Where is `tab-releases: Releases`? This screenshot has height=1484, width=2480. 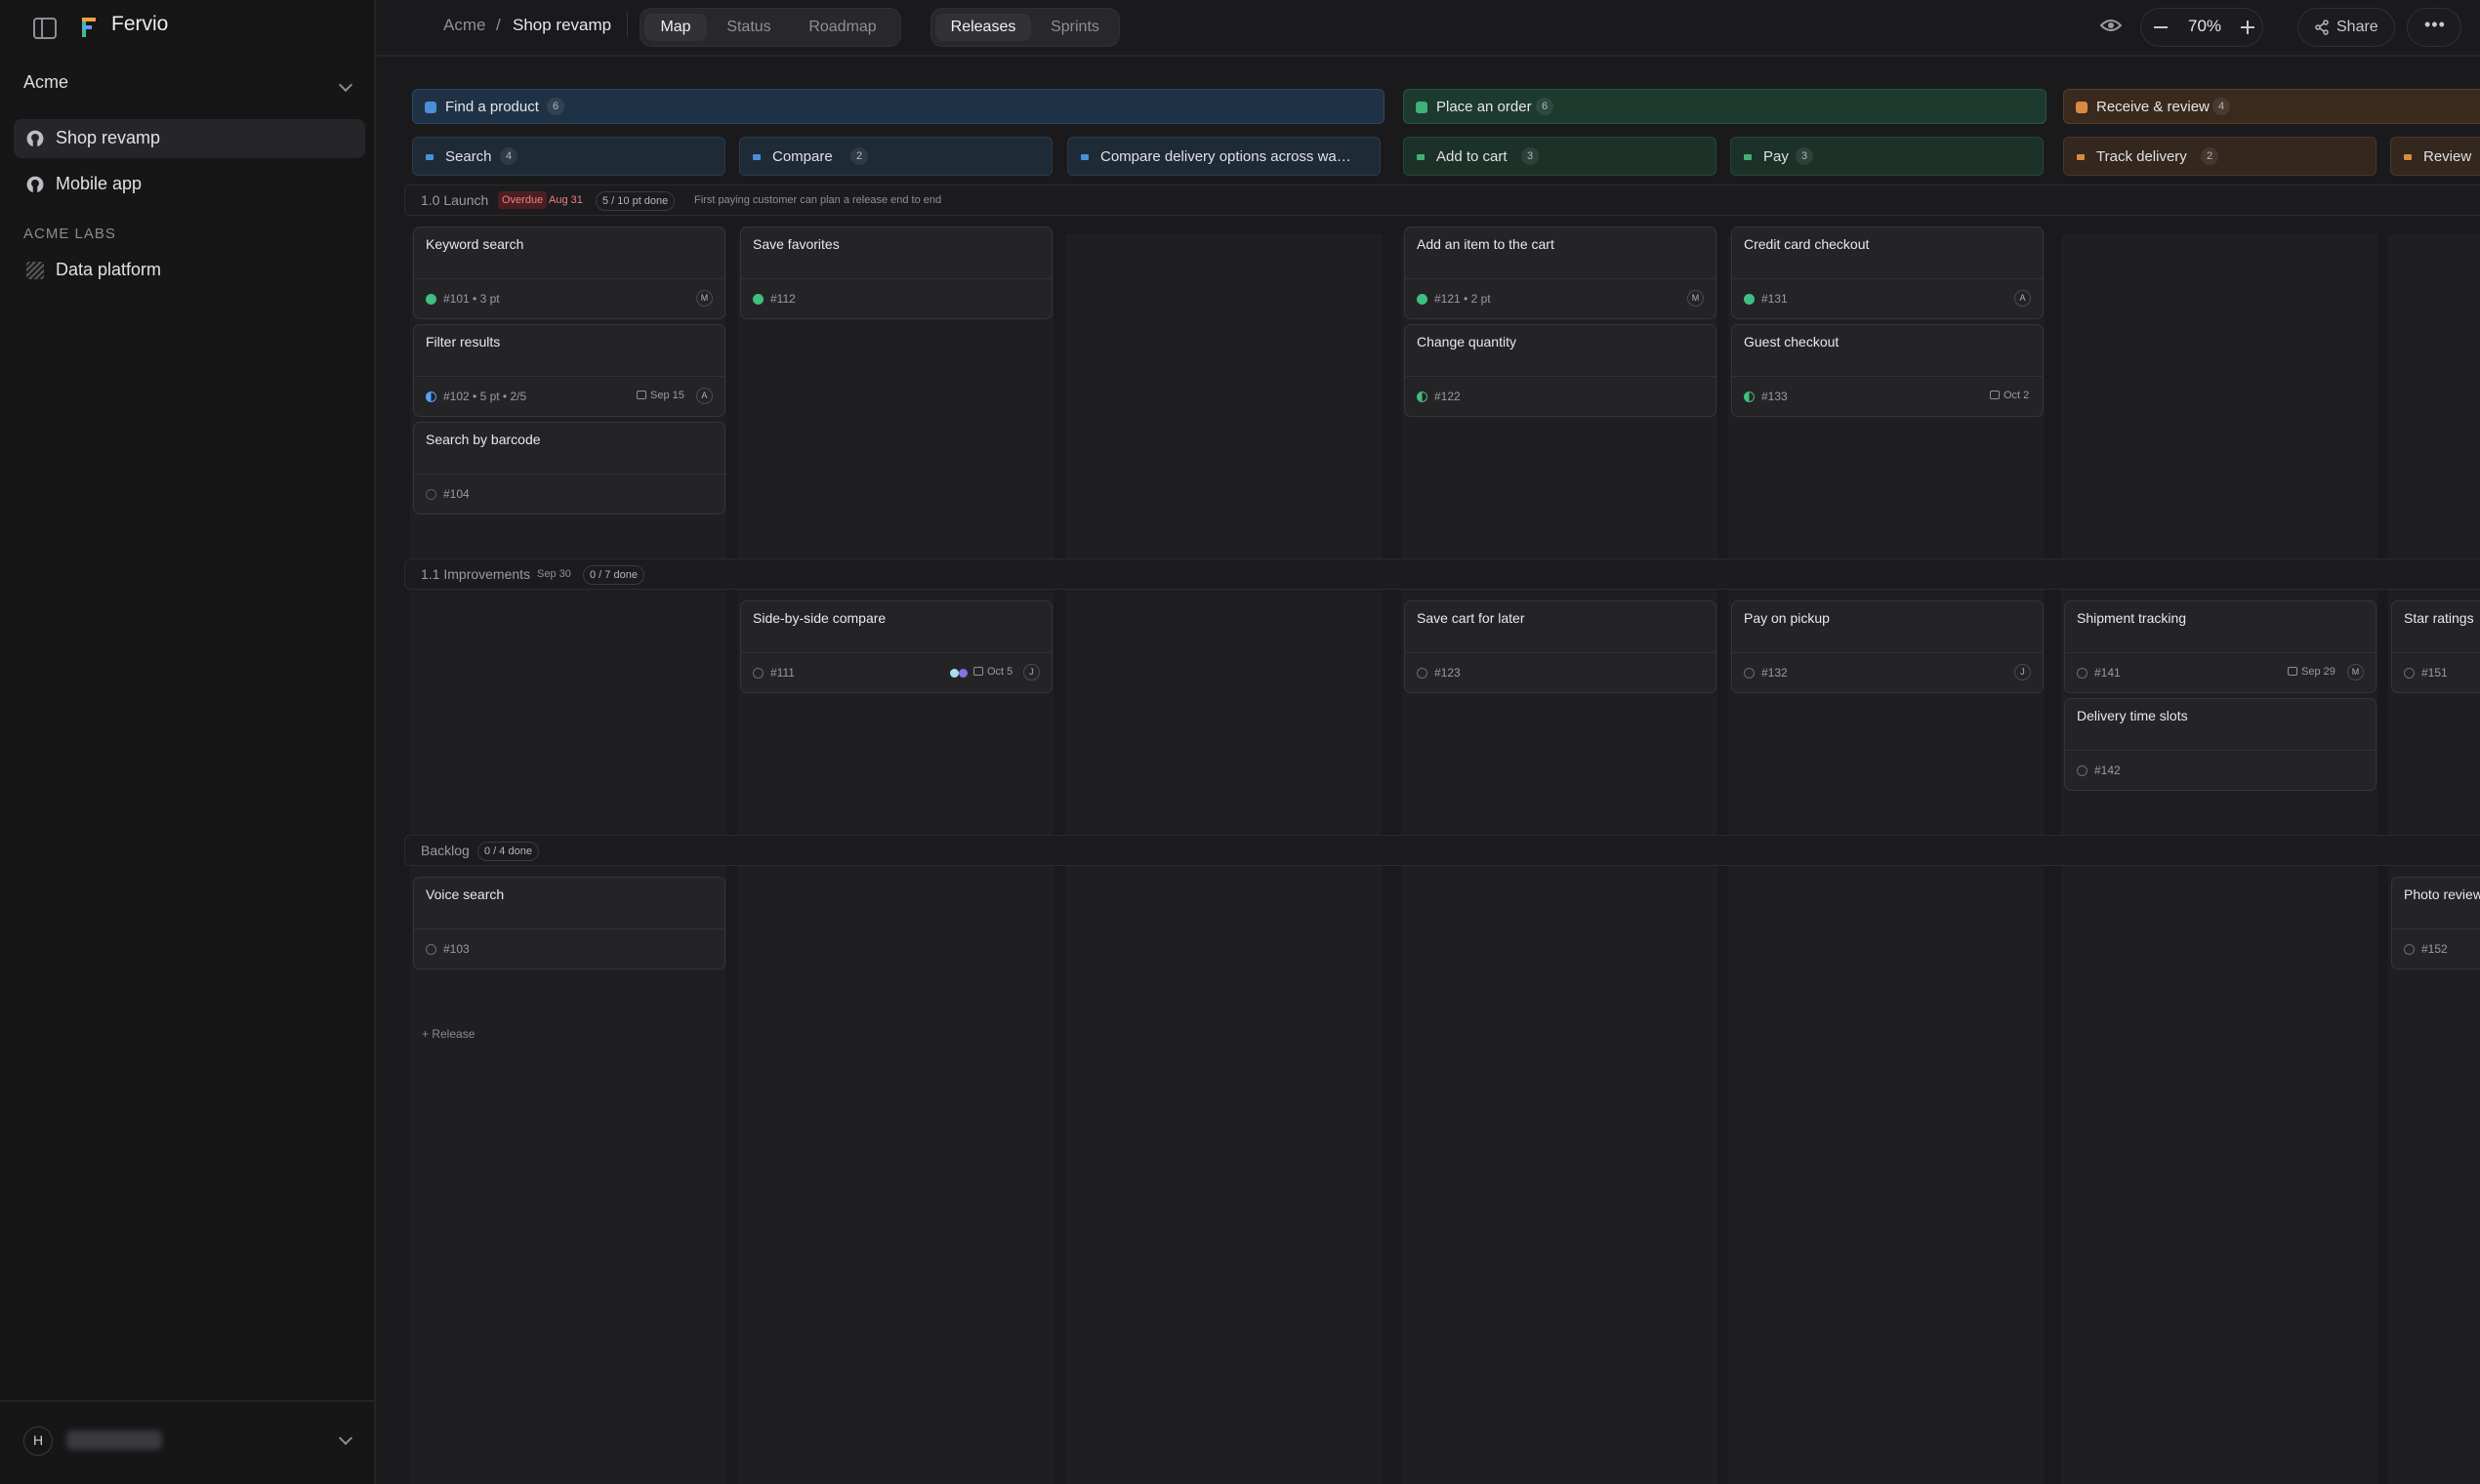 tab-releases: Releases is located at coordinates (983, 28).